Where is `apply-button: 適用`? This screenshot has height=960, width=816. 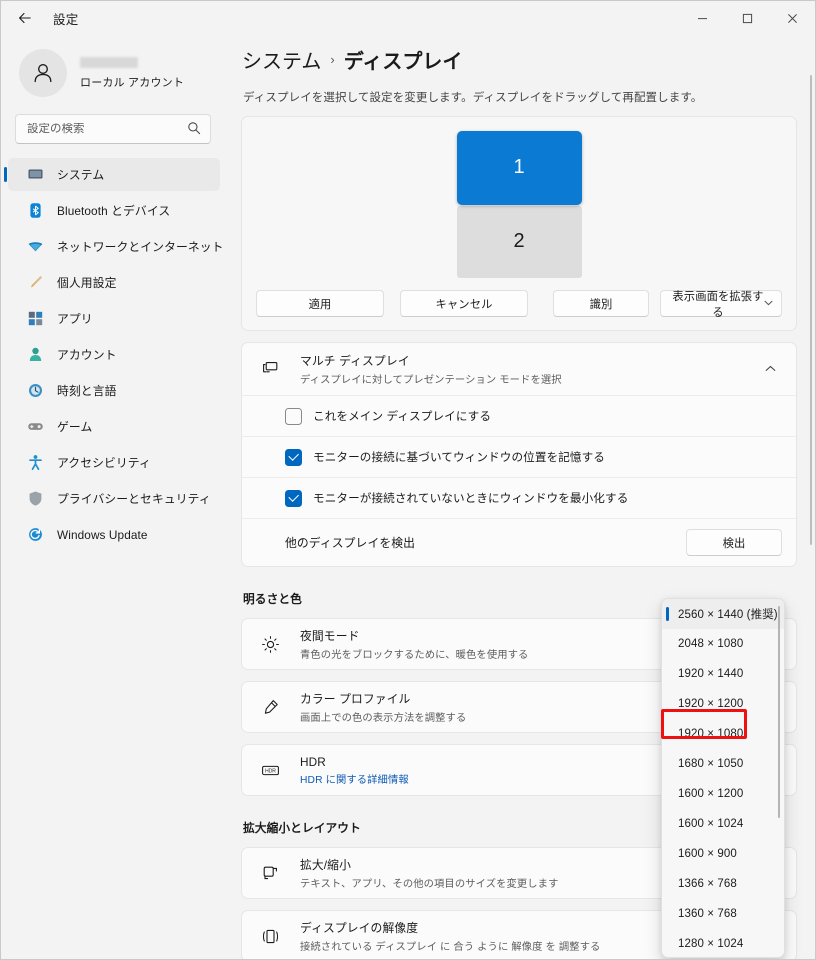 apply-button: 適用 is located at coordinates (320, 303).